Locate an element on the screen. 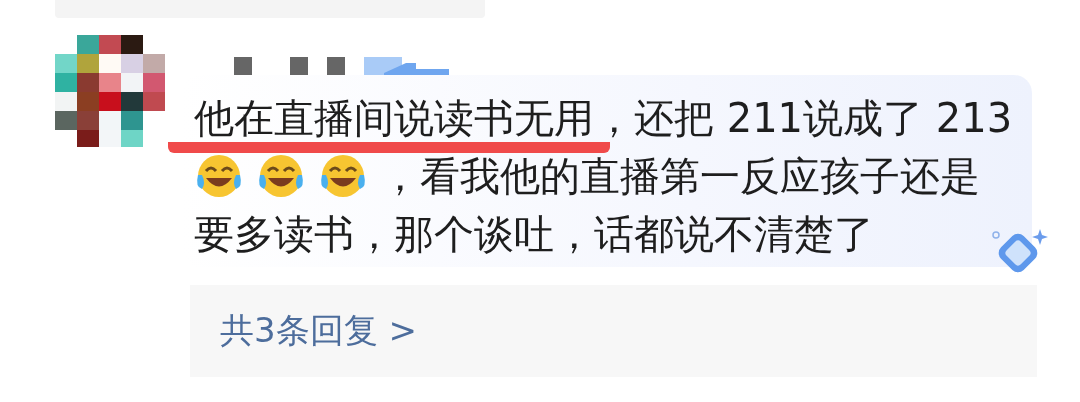 This screenshot has height=402, width=1080. comment-text: 要多读书，那个谈吐，话都说不清楚了 is located at coordinates (534, 234).